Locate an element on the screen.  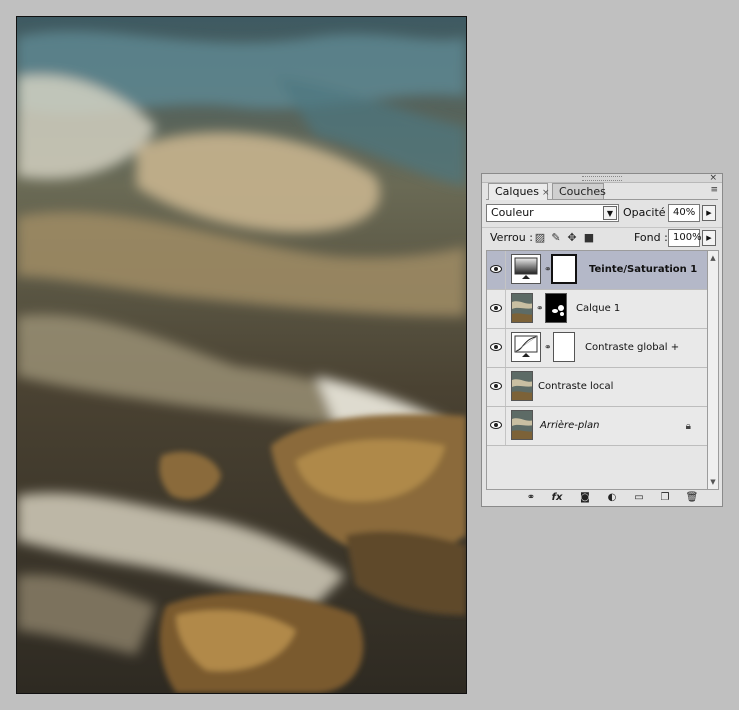
lock-pixels-brush-icon: ✎ is located at coordinates (556, 238).